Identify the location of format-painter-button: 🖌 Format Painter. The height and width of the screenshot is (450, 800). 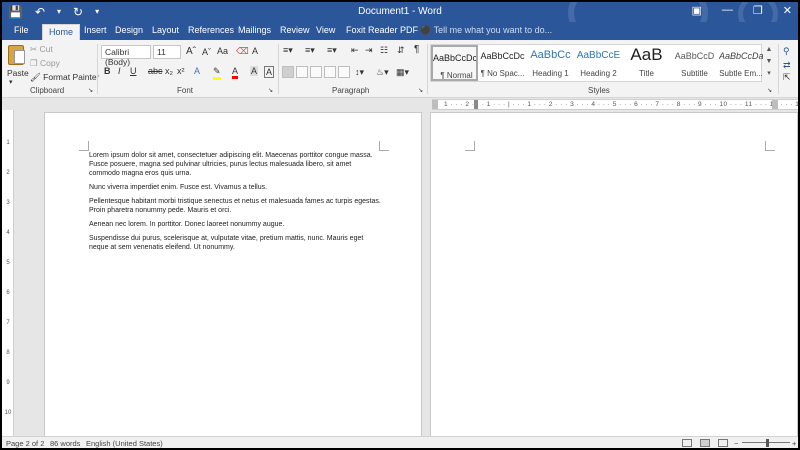
(64, 77).